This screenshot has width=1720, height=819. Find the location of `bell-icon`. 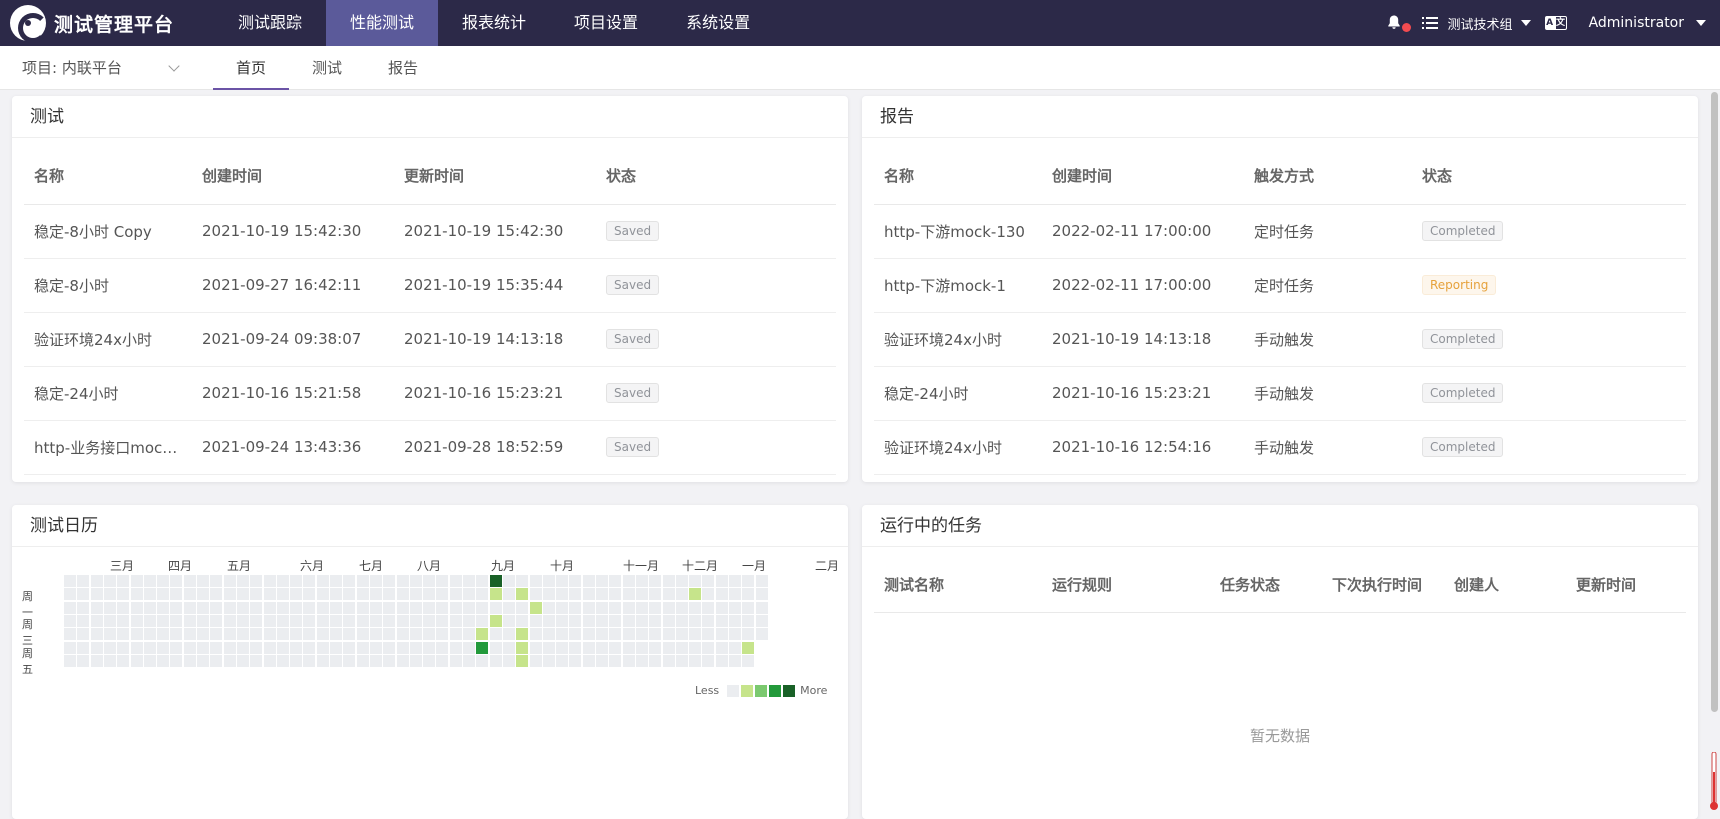

bell-icon is located at coordinates (1398, 23).